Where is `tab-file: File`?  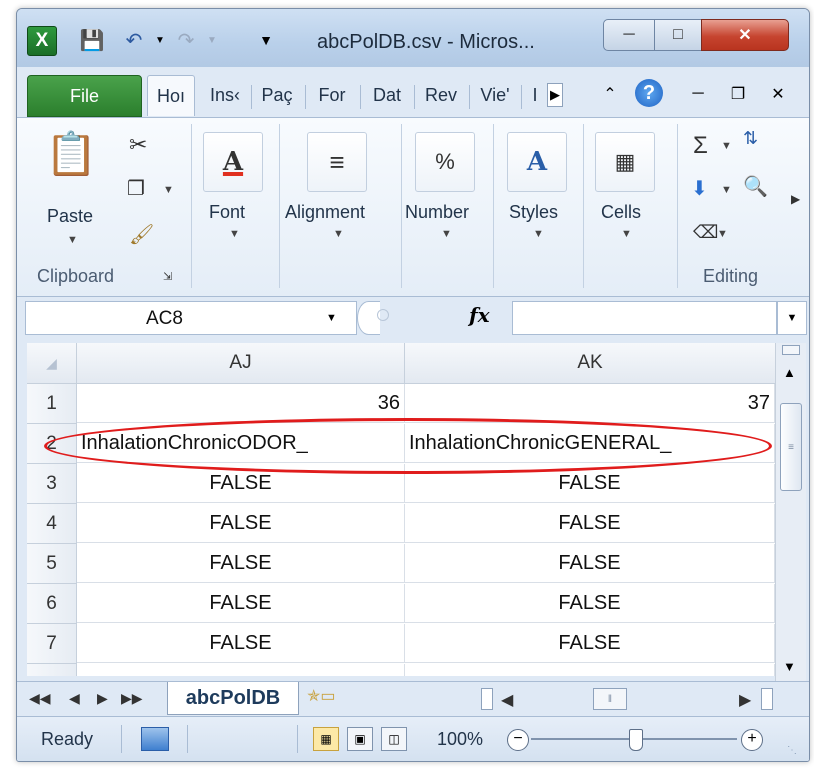
tab-file: File is located at coordinates (84, 96).